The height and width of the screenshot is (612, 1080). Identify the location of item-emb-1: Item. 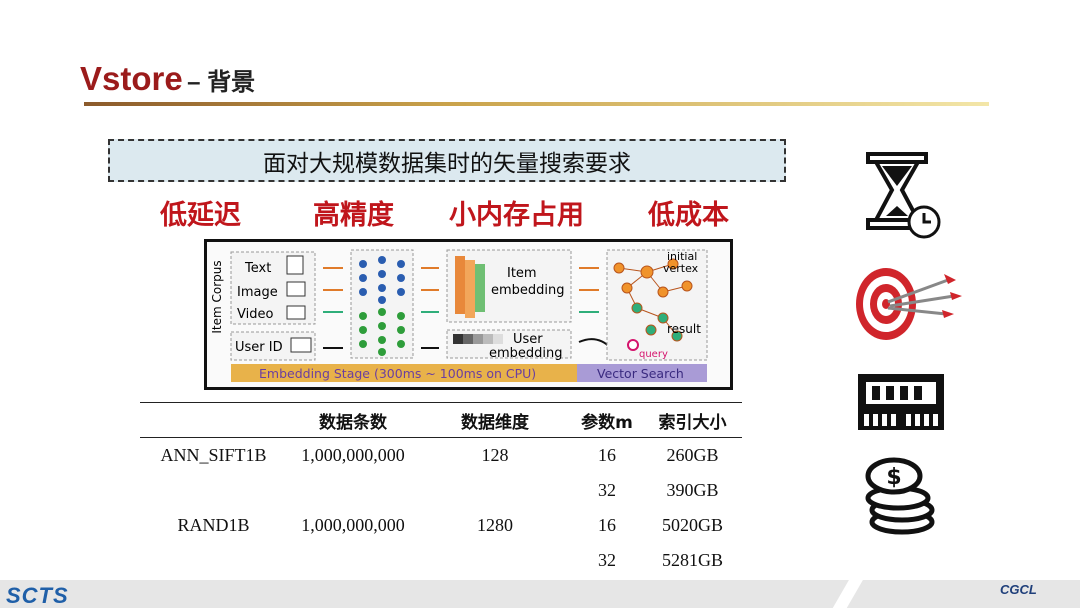
(522, 273).